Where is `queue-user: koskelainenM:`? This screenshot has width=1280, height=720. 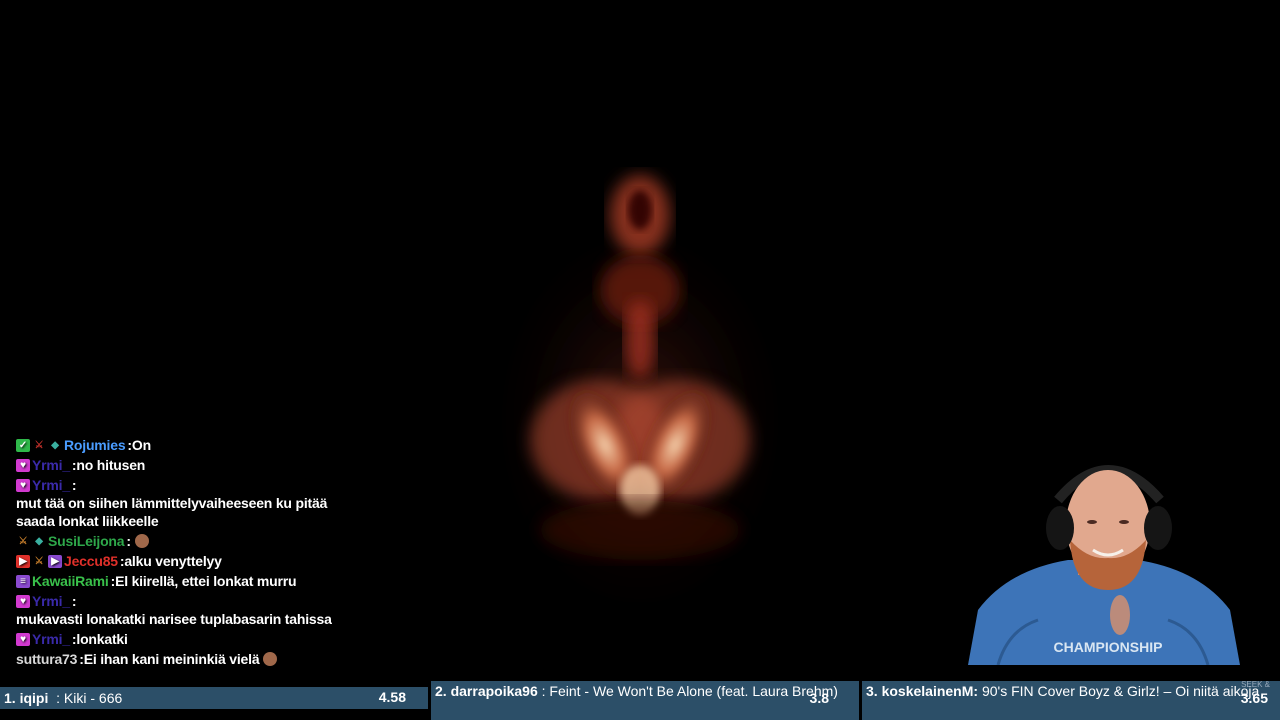 queue-user: koskelainenM: is located at coordinates (930, 691).